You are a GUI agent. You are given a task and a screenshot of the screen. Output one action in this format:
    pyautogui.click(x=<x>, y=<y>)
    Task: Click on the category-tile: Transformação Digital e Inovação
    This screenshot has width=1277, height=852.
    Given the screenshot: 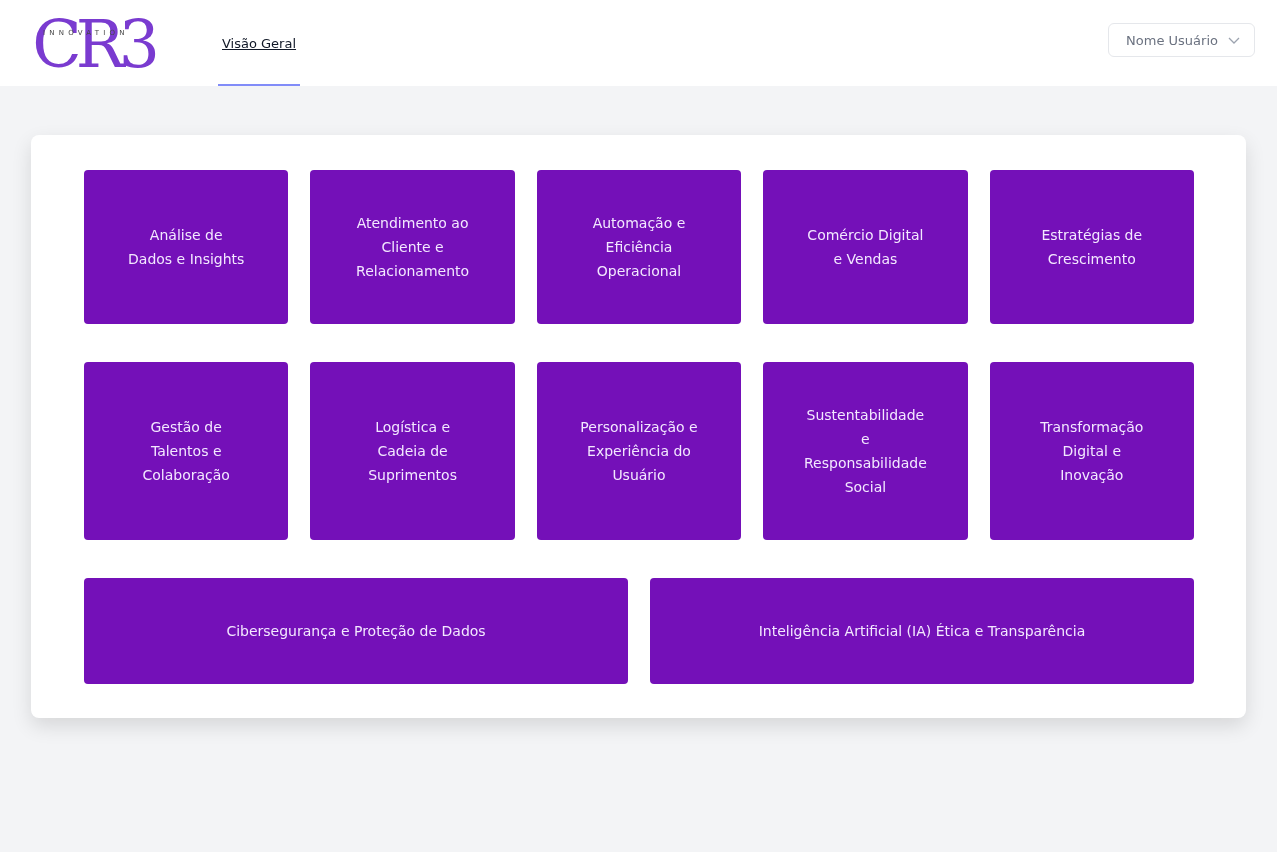 What is the action you would take?
    pyautogui.click(x=1091, y=451)
    